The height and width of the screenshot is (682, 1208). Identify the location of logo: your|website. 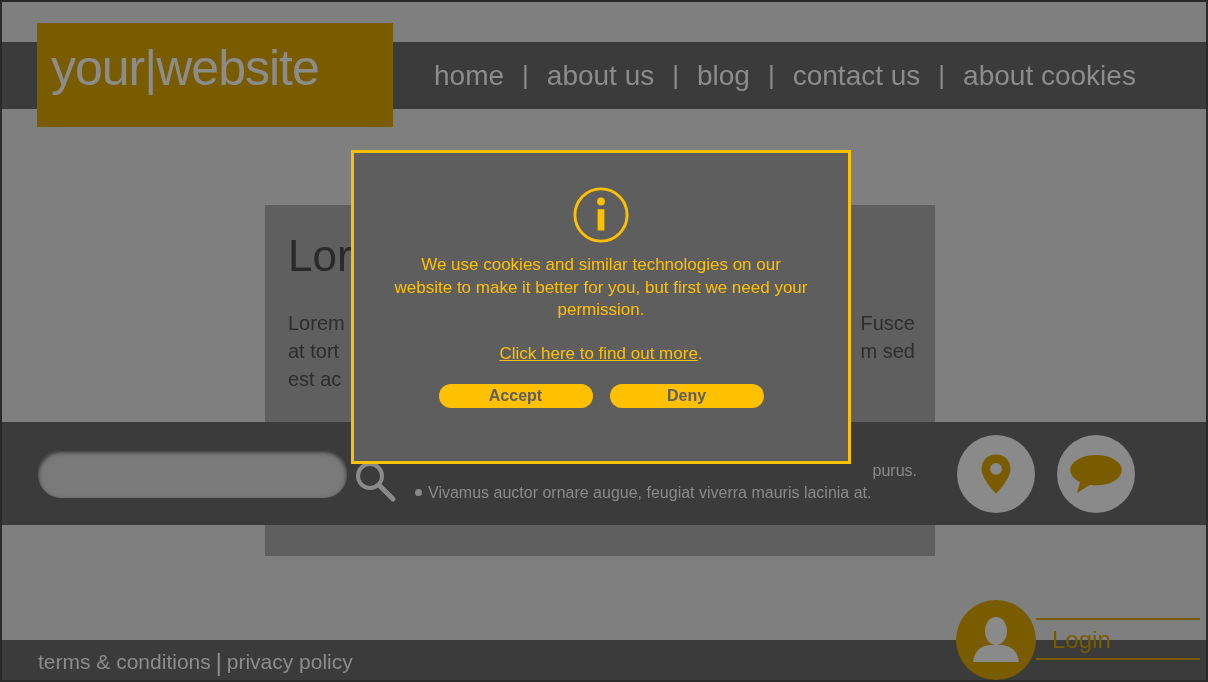
(215, 75).